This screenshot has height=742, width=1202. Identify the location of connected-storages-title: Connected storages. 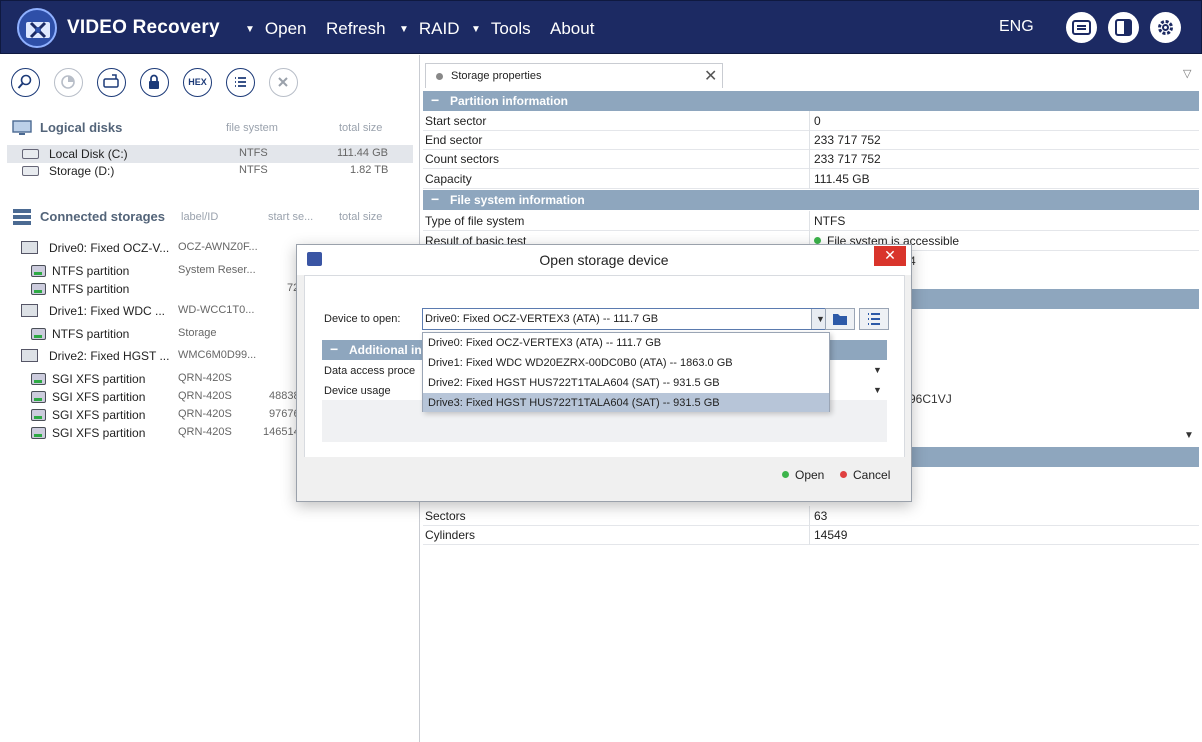
(102, 216).